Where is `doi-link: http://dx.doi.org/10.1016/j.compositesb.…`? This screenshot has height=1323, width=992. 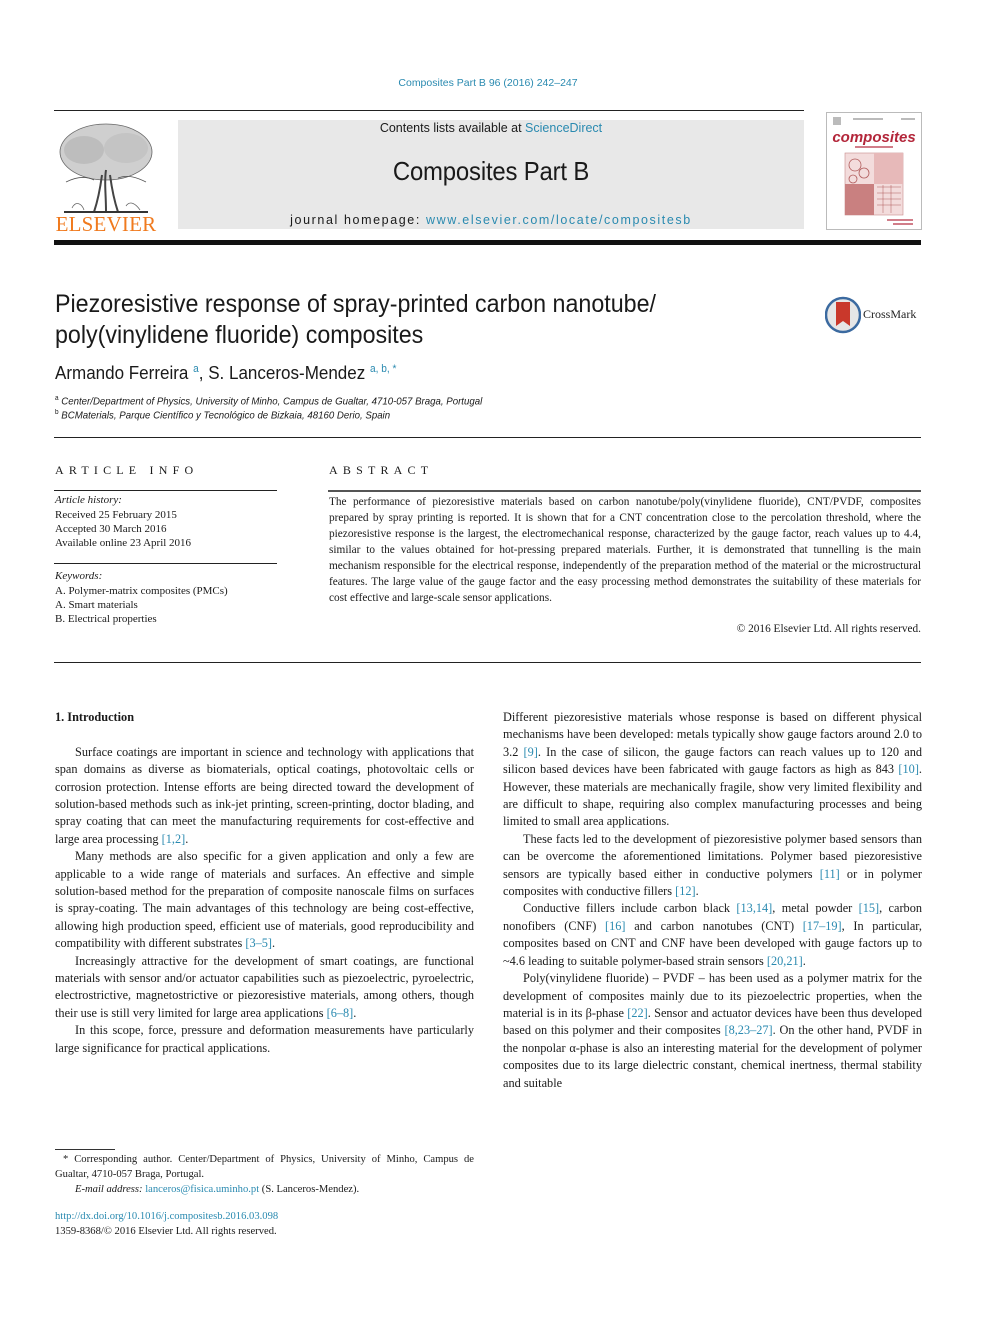 doi-link: http://dx.doi.org/10.1016/j.compositesb.… is located at coordinates (166, 1216).